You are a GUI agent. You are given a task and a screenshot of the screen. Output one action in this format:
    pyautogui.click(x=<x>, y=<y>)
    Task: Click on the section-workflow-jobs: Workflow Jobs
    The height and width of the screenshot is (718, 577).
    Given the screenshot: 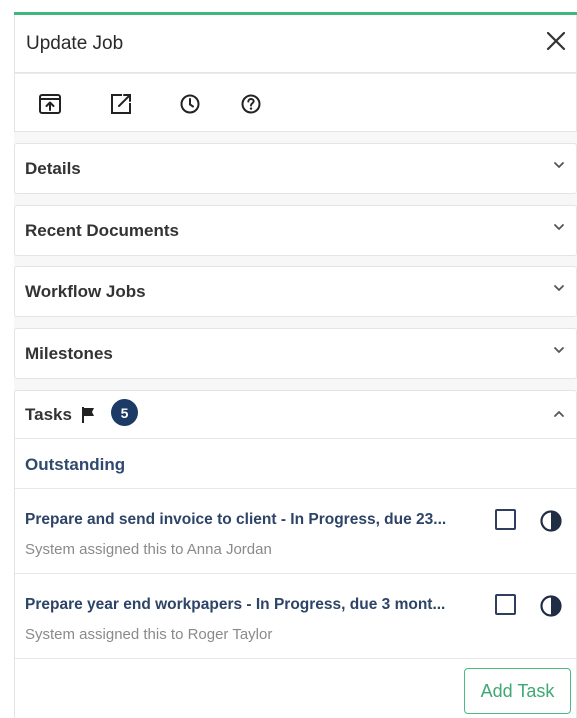 What is the action you would take?
    pyautogui.click(x=295, y=291)
    